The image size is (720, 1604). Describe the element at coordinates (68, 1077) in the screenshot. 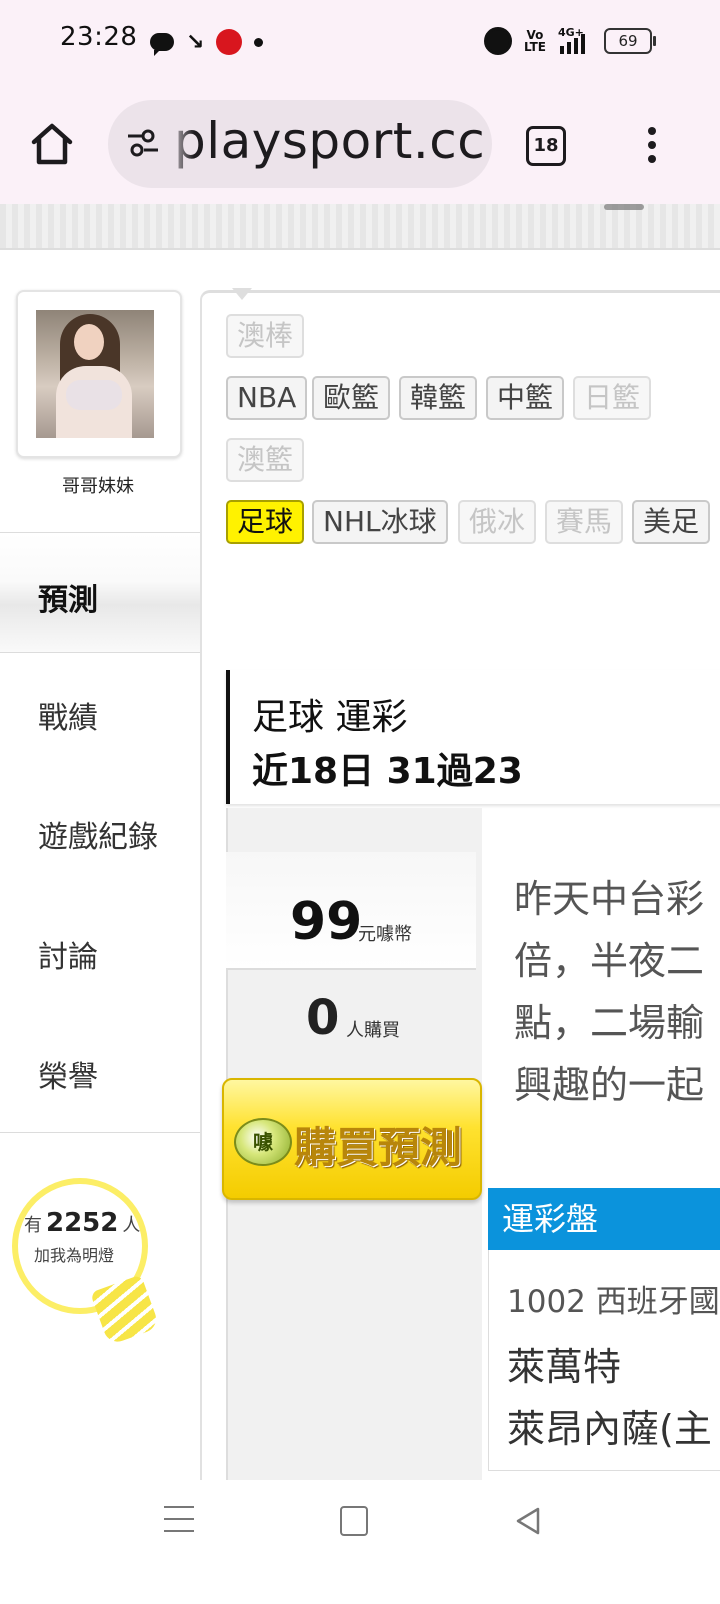

I see `sidebar-item-label: 榮譽` at that location.